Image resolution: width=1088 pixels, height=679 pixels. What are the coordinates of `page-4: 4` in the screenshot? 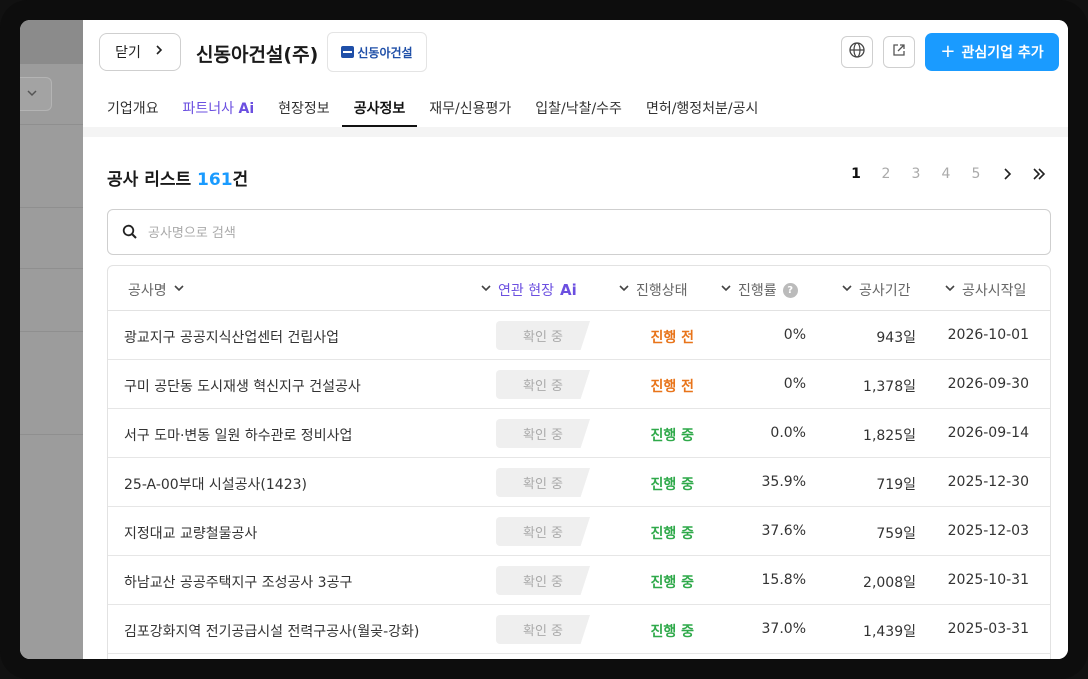 It's located at (946, 174).